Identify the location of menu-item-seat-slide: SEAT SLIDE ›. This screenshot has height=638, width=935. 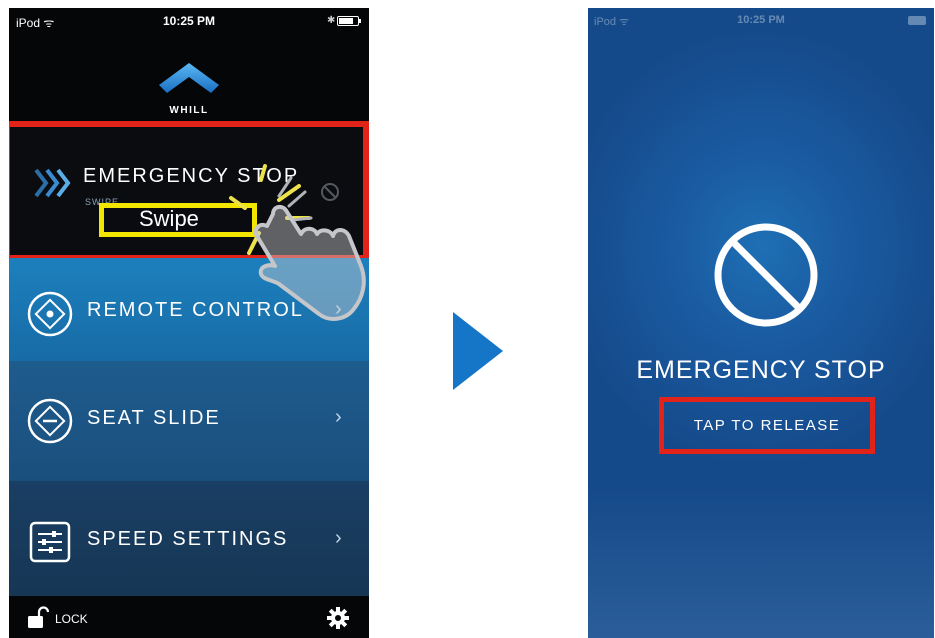
(189, 421).